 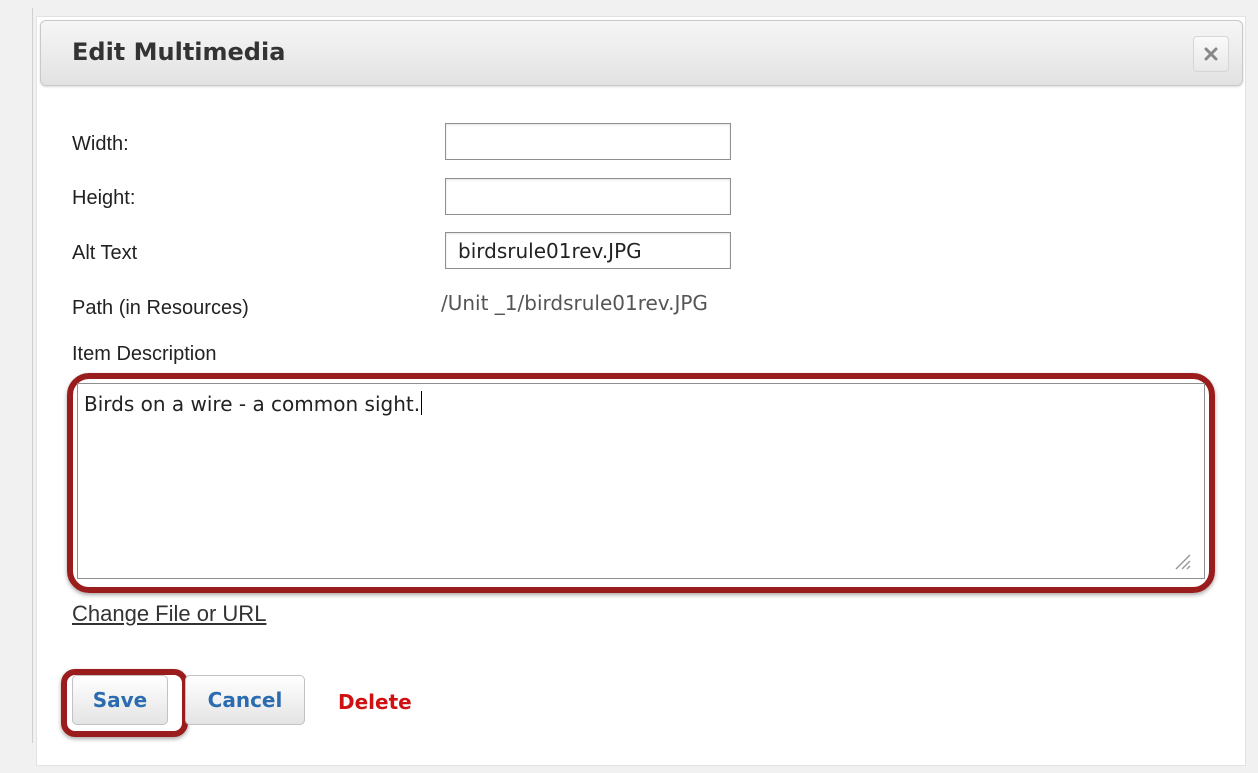 What do you see at coordinates (105, 253) in the screenshot?
I see `alt-text-label: Alt Text` at bounding box center [105, 253].